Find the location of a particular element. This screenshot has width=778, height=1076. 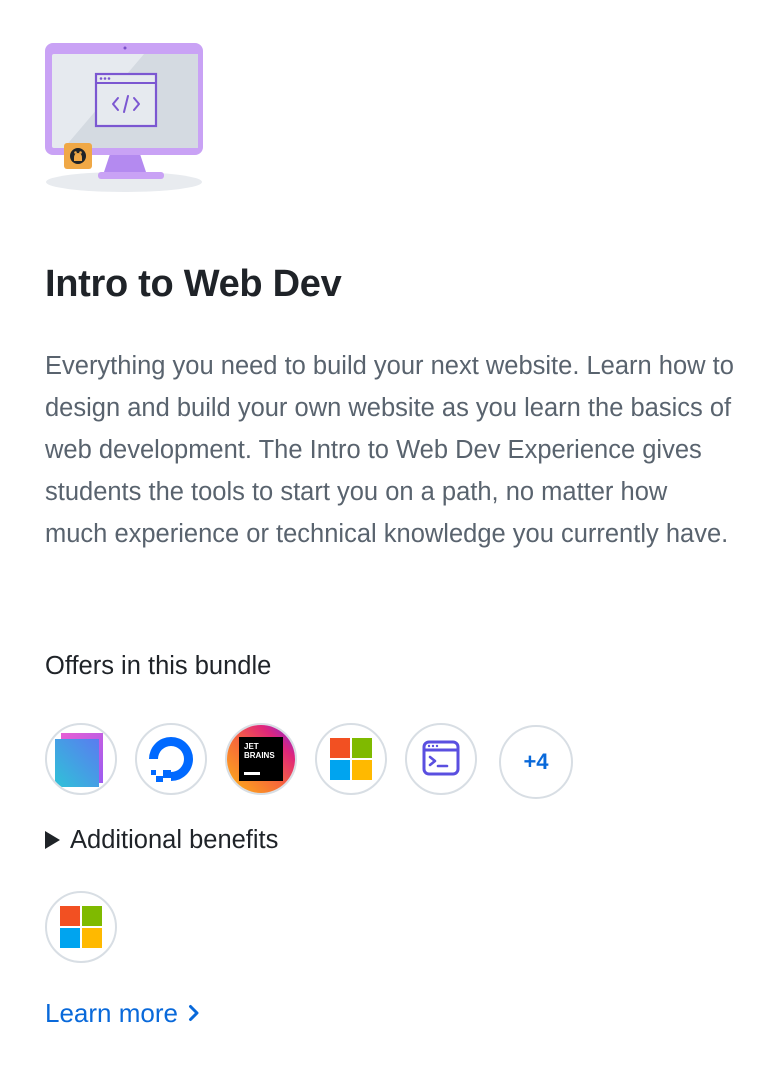

learn-more-label: Learn more is located at coordinates (111, 1013).